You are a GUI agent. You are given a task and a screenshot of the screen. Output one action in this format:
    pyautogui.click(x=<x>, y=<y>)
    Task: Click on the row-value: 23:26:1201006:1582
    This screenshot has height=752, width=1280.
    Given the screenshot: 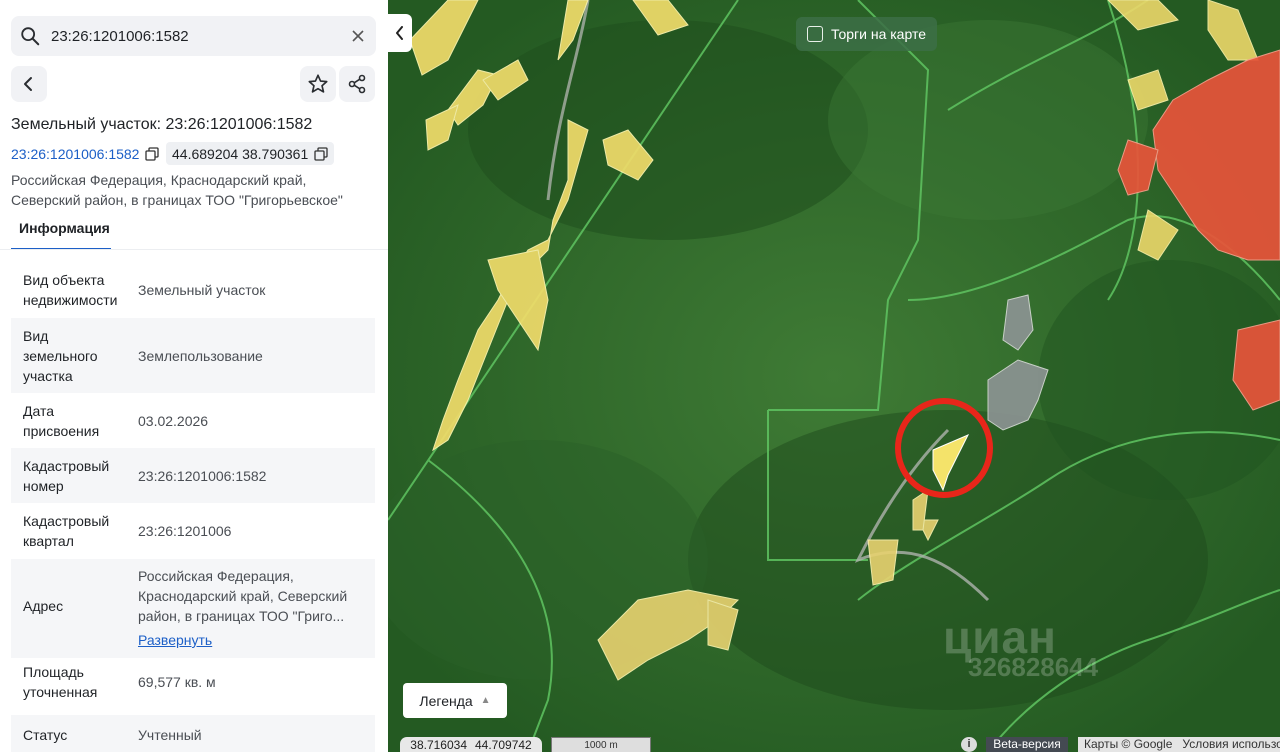 What is the action you would take?
    pyautogui.click(x=202, y=476)
    